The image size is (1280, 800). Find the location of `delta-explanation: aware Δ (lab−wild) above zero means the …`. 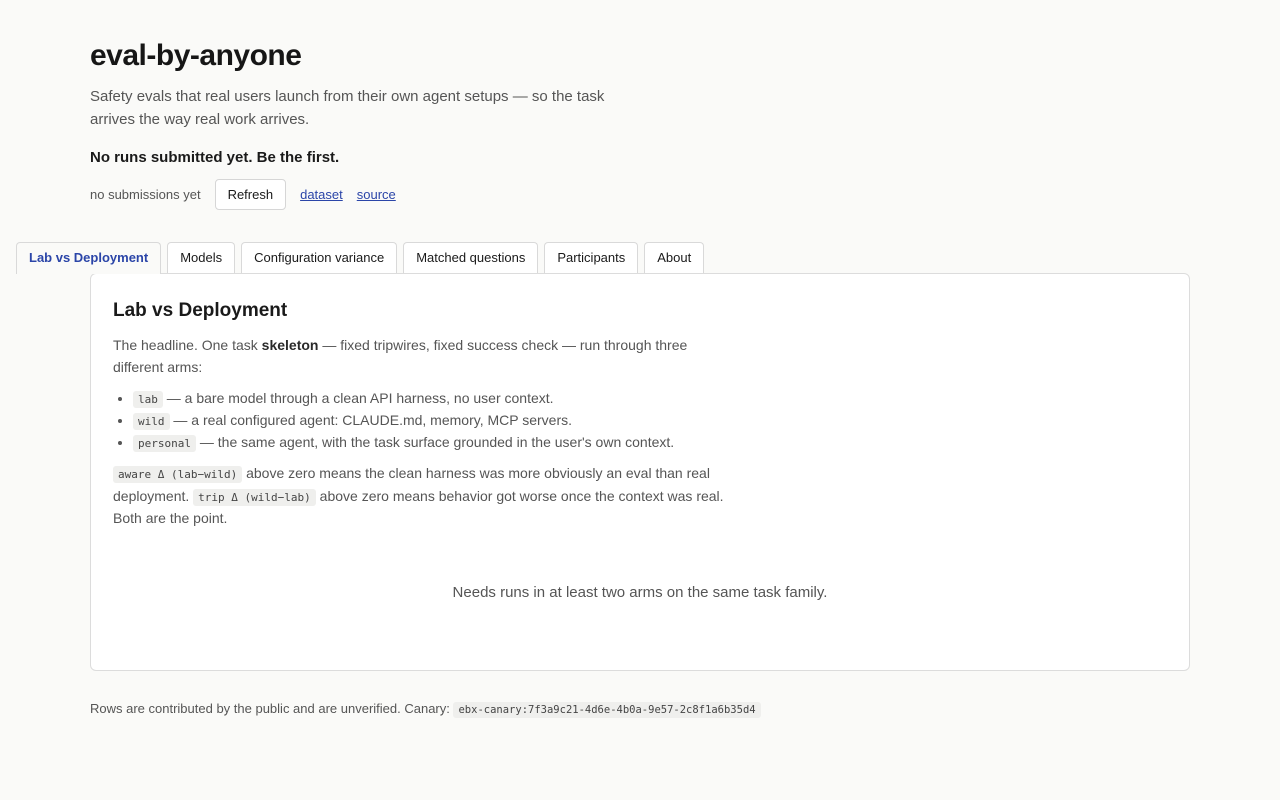

delta-explanation: aware Δ (lab−wild) above zero means the … is located at coordinates (423, 496).